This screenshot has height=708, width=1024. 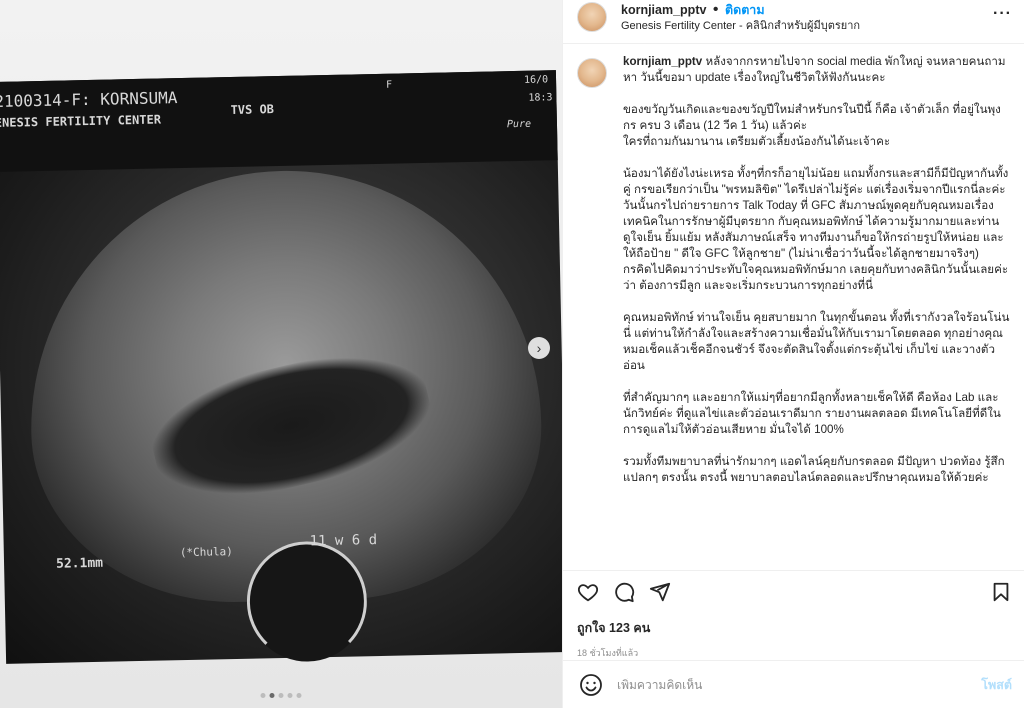 I want to click on comment-input, so click(x=799, y=684).